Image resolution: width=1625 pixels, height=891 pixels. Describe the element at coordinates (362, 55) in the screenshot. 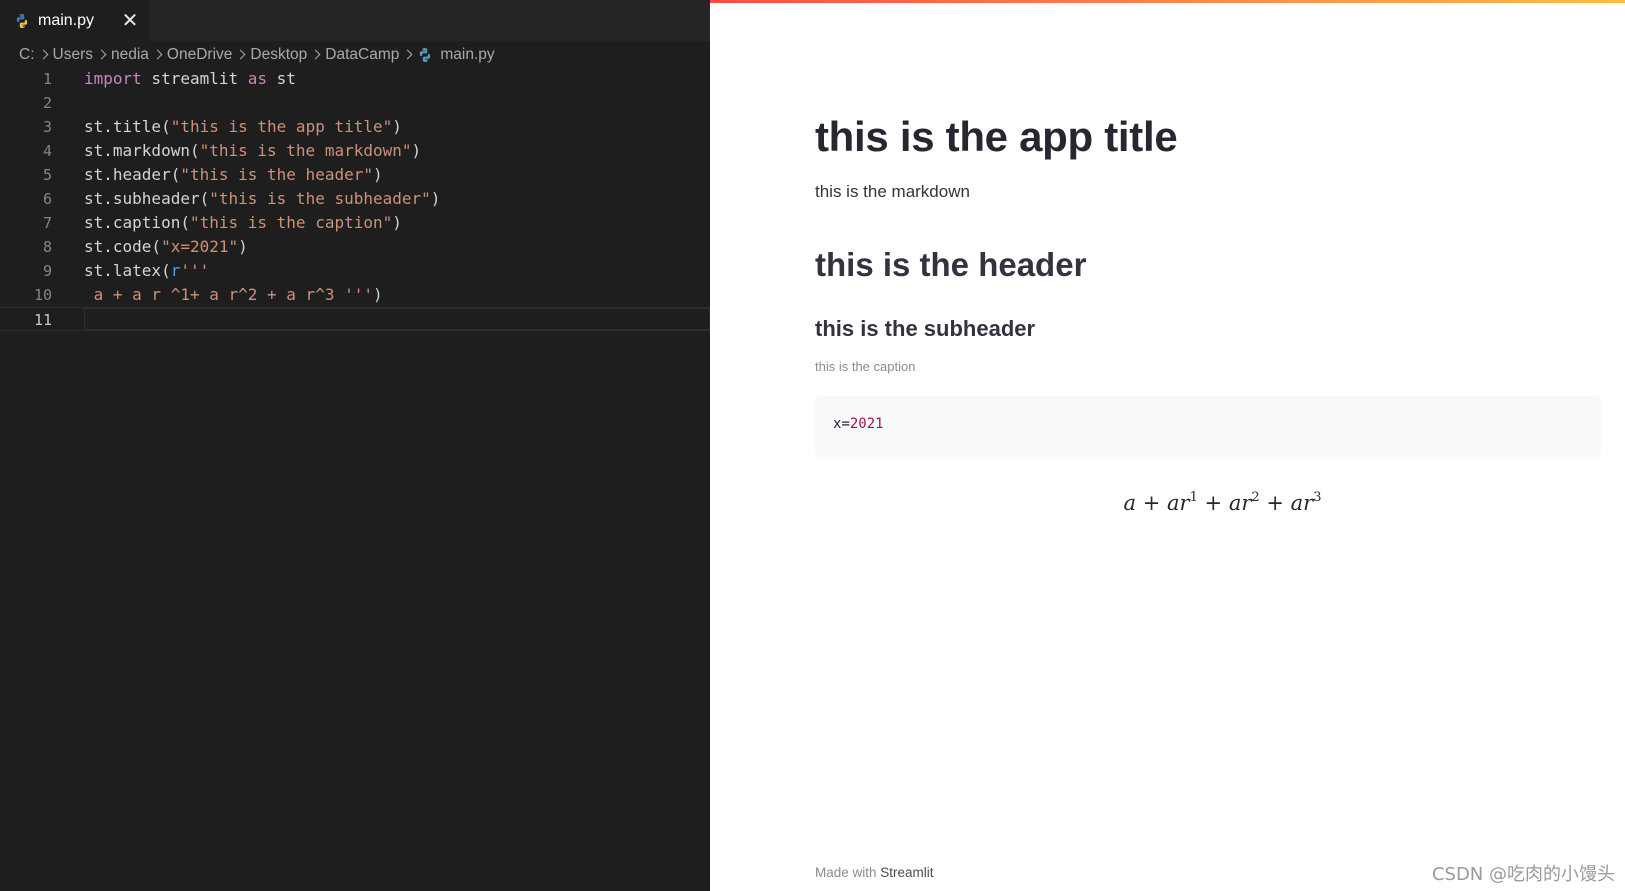

I see `breadcrumb-datacamp: DataCamp` at that location.